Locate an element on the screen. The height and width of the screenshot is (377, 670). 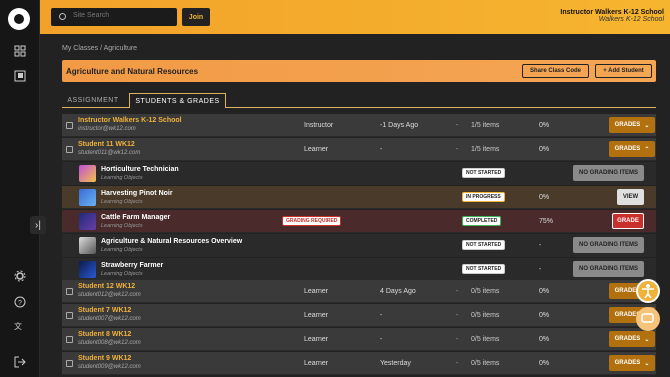
help-icon: ? is located at coordinates (20, 302).